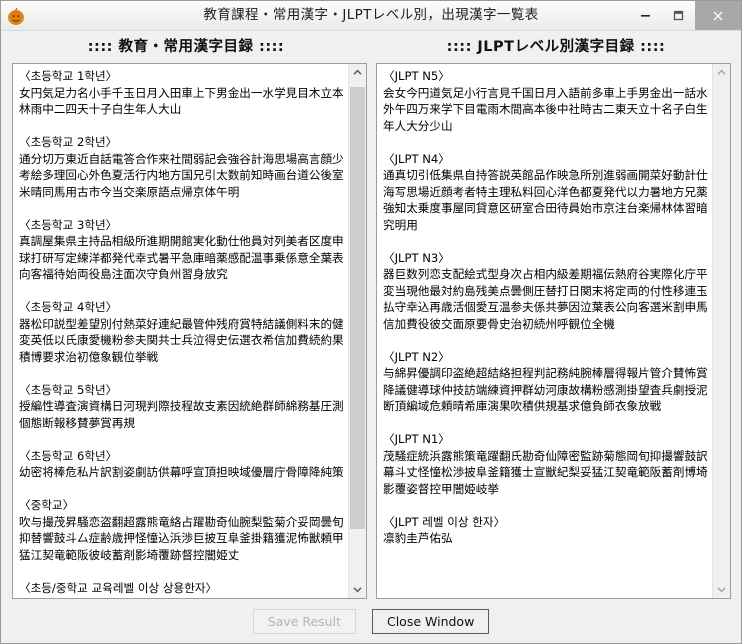  Describe the element at coordinates (186, 47) in the screenshot. I see `left-panel-header: :::: 教育・常用漢字目録 ::::` at that location.